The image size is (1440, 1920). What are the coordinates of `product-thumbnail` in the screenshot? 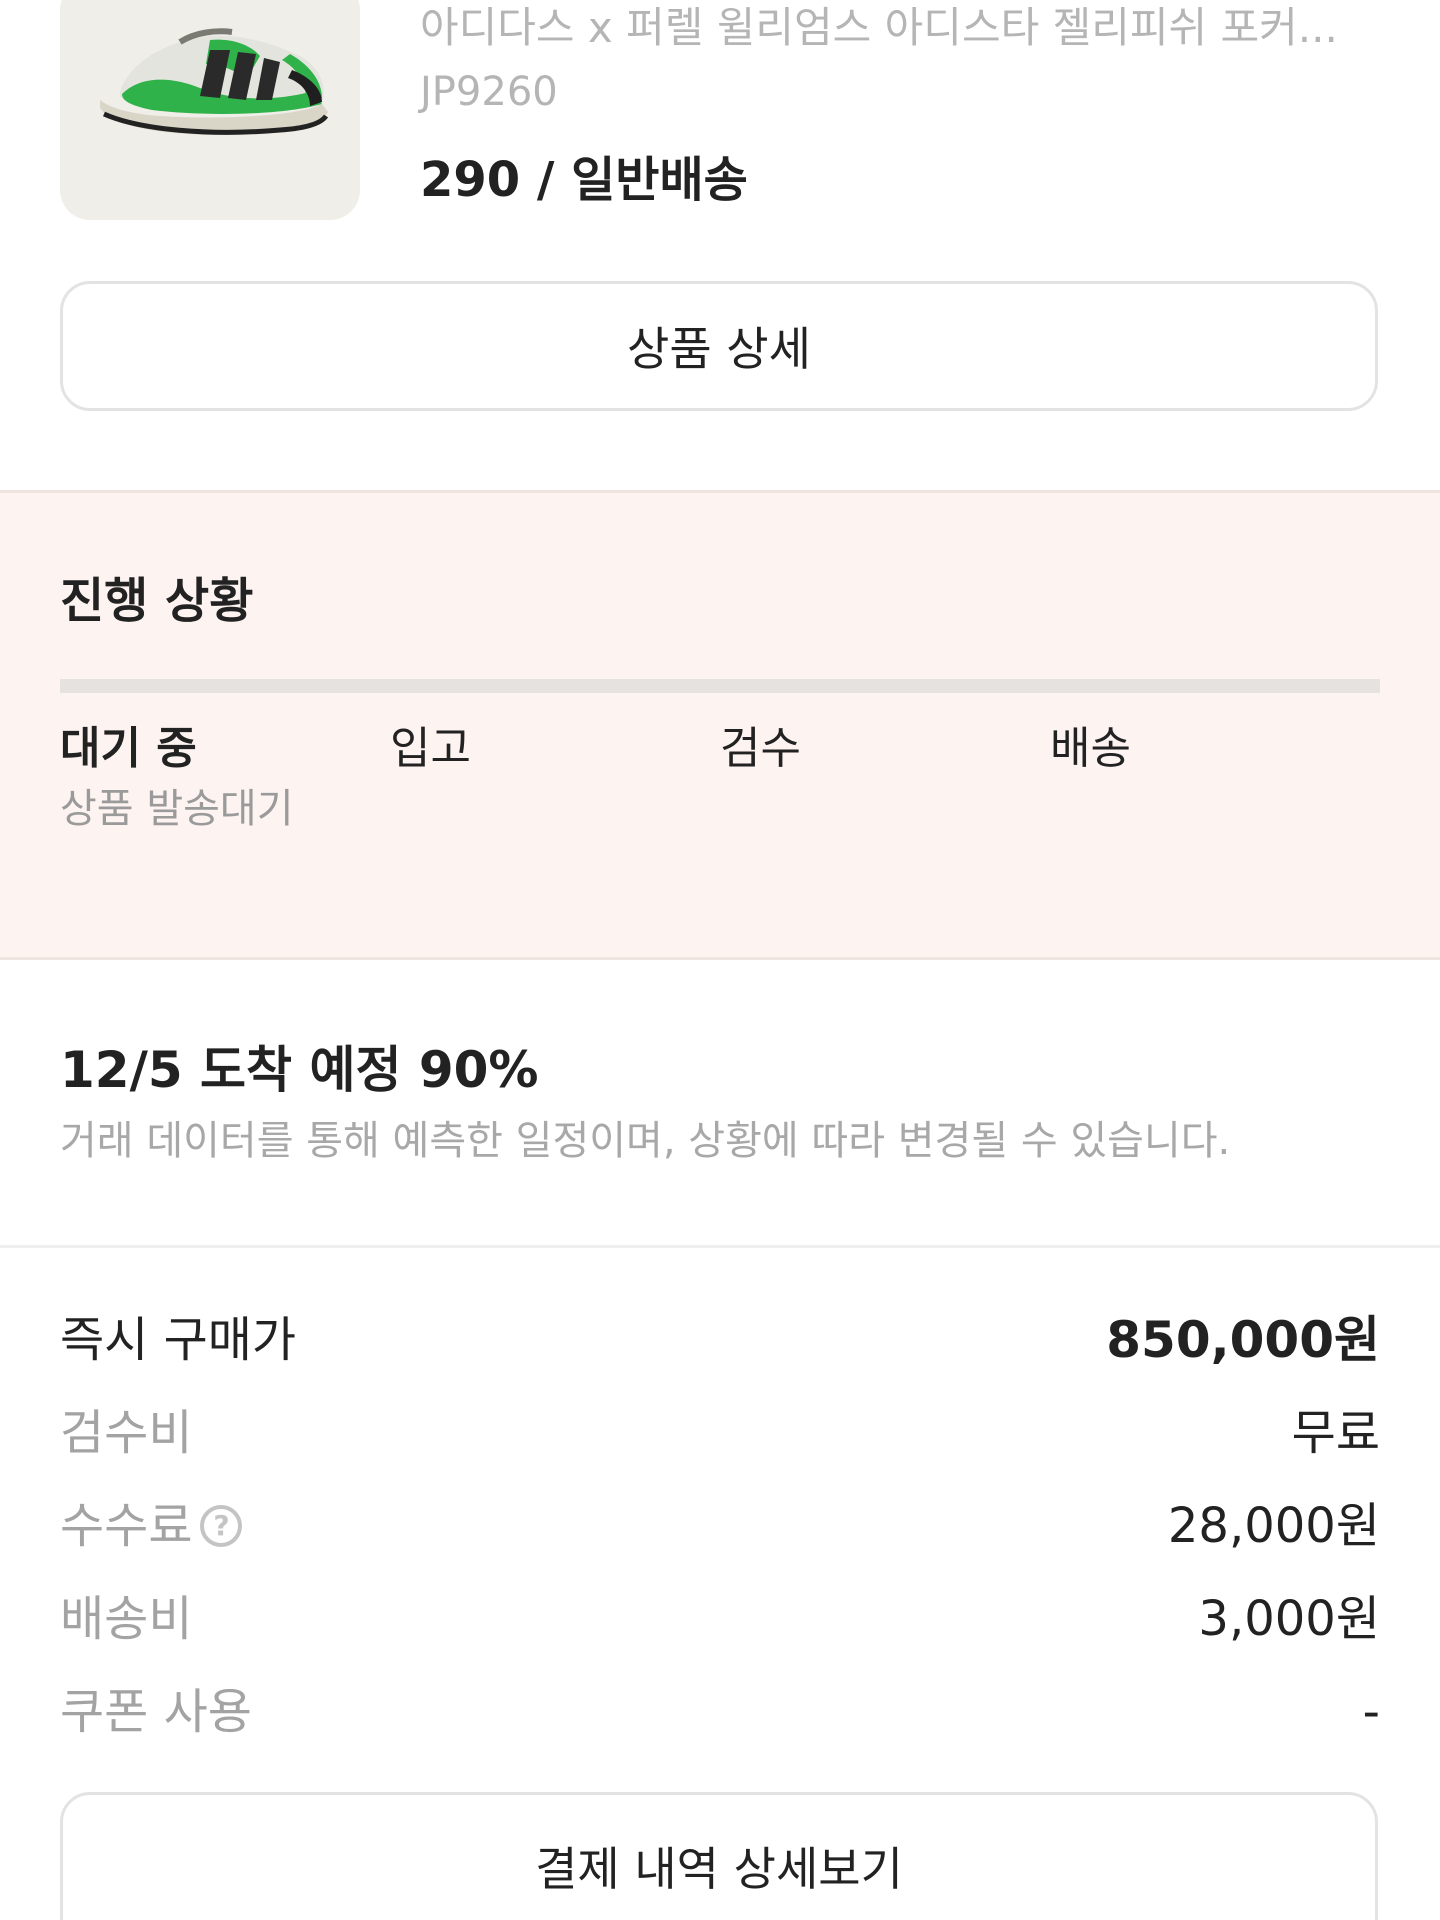 It's located at (210, 110).